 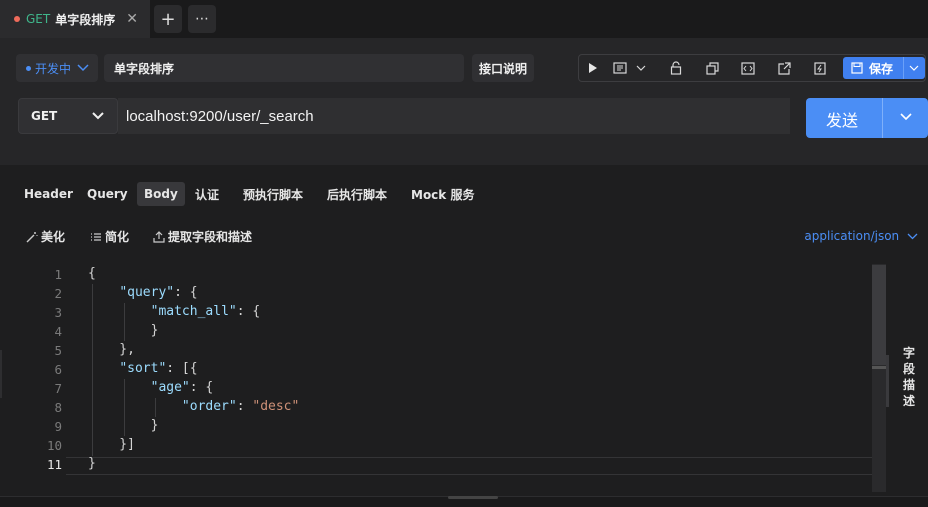 I want to click on scrollbar-marker, so click(x=879, y=367).